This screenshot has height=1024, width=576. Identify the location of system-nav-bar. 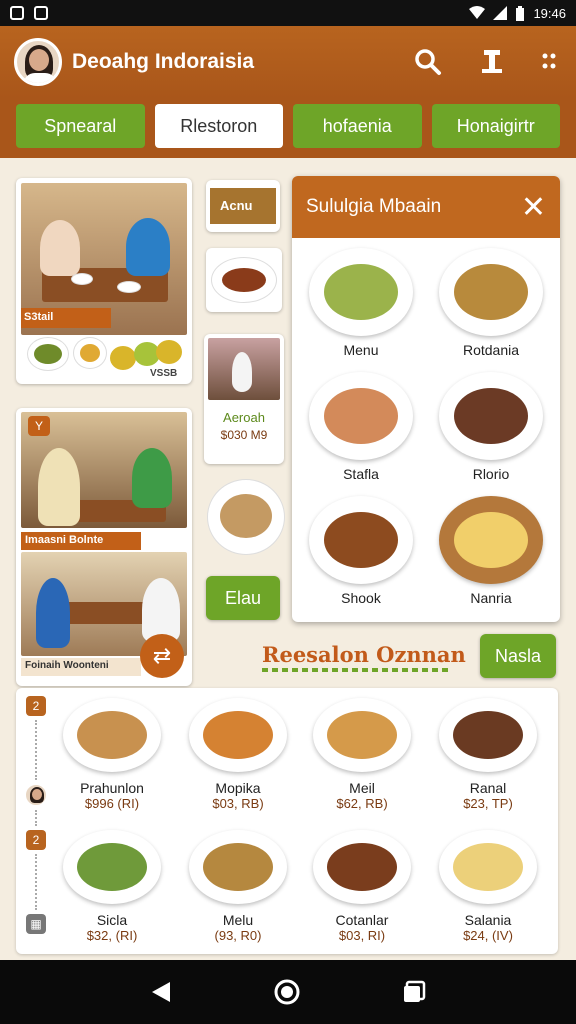
(288, 992).